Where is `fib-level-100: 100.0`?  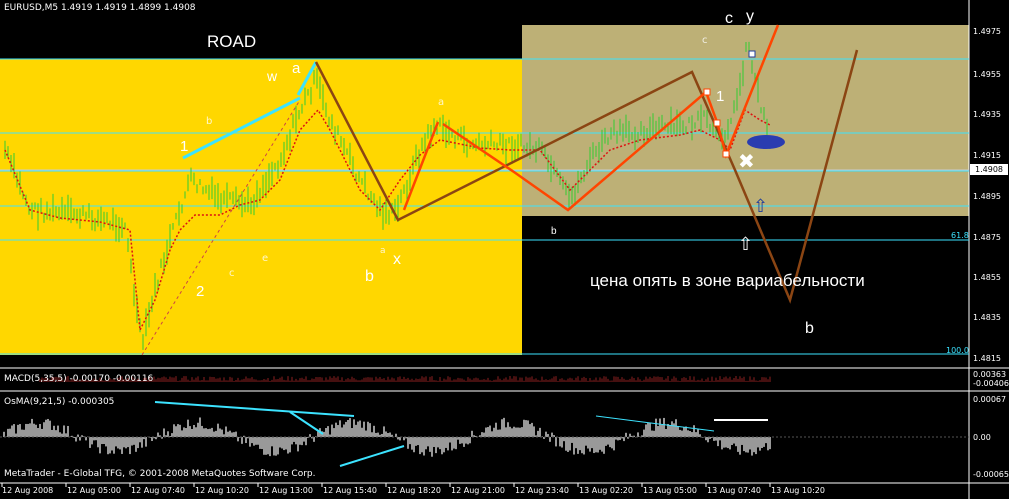
fib-level-100: 100.0 is located at coordinates (957, 350).